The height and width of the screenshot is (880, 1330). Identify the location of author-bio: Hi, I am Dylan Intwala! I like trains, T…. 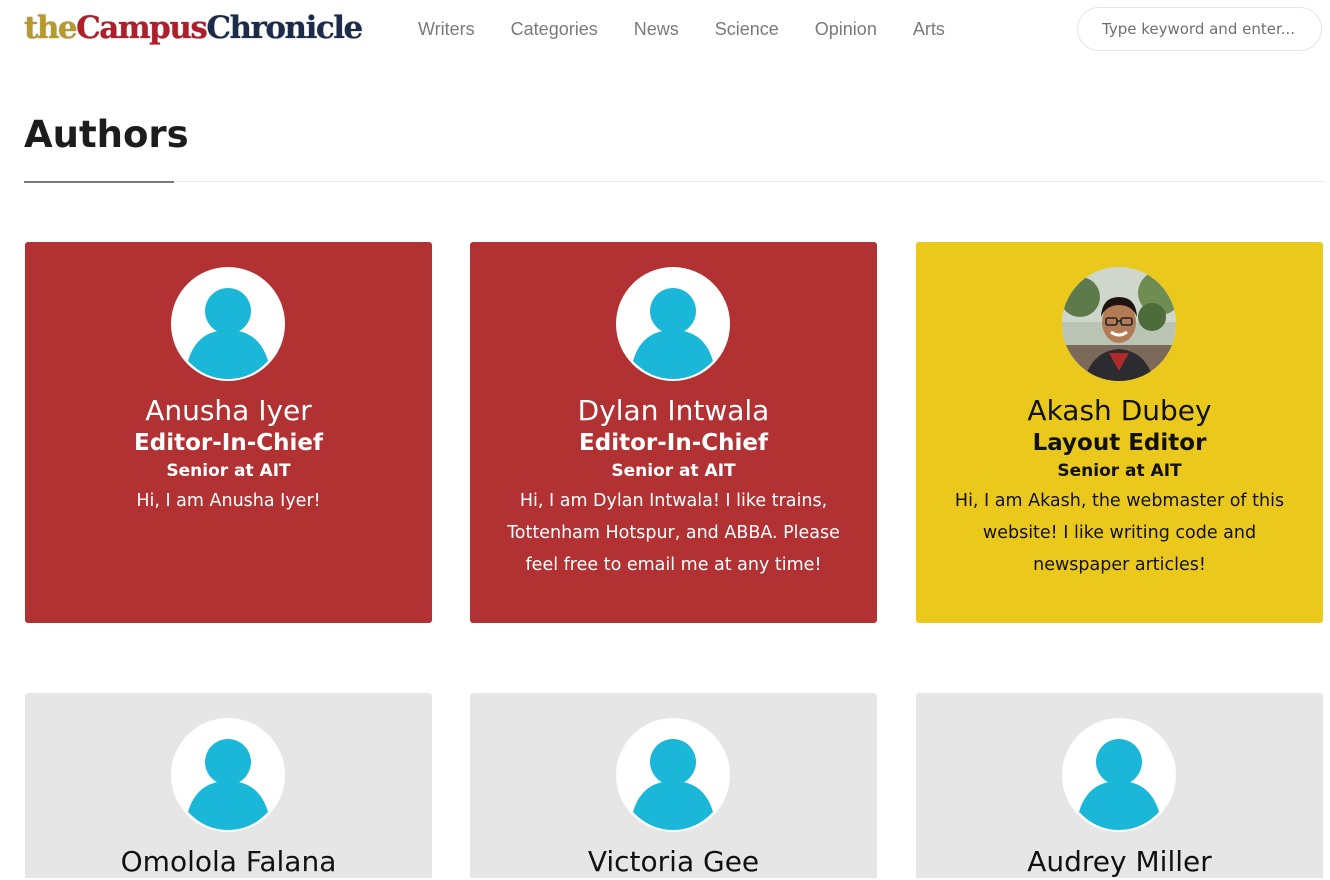
(673, 533).